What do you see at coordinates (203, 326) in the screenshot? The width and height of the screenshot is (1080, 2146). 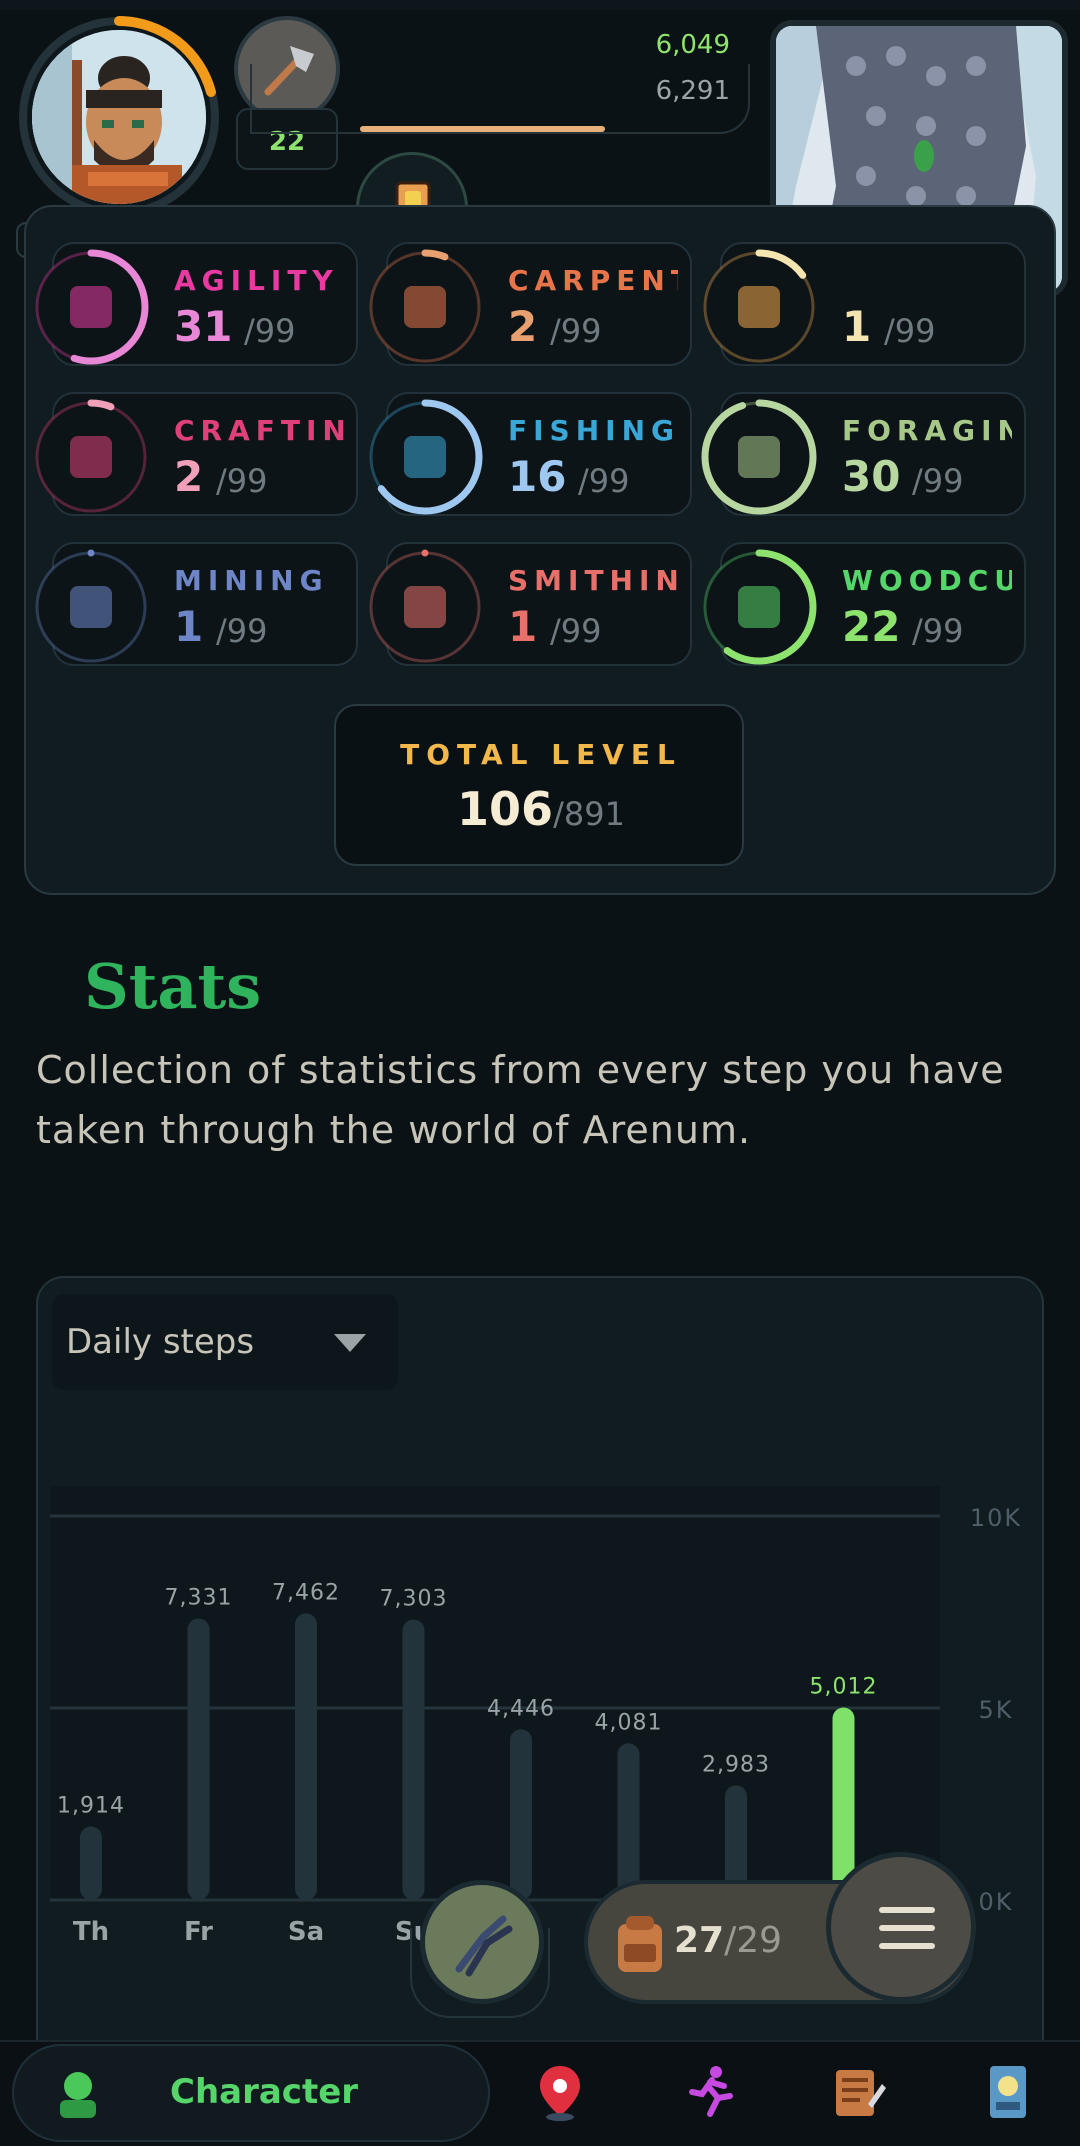 I see `skill-level: 31` at bounding box center [203, 326].